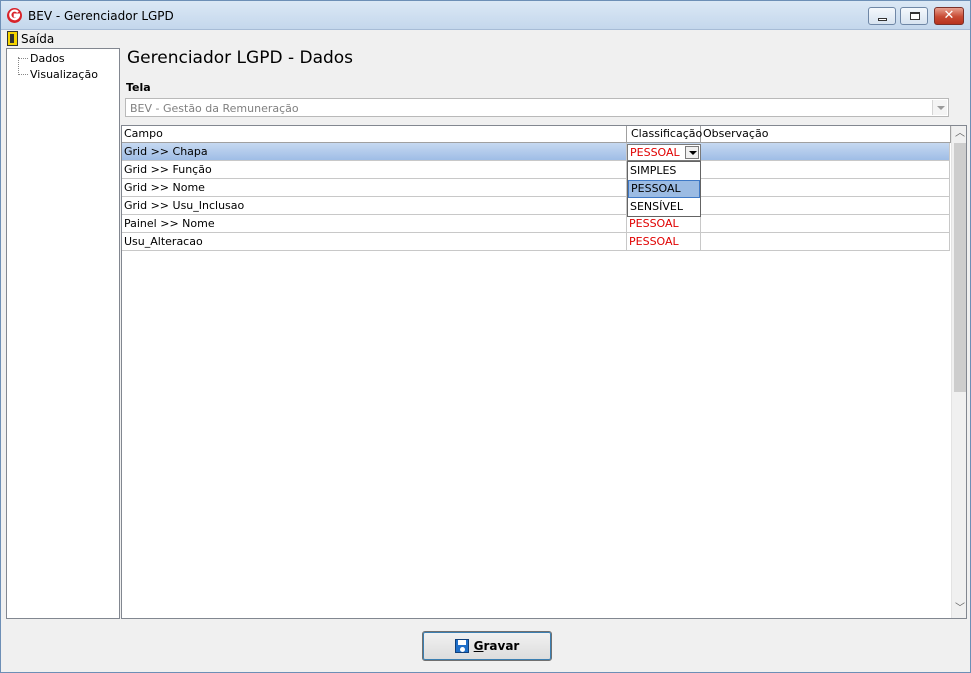 Image resolution: width=971 pixels, height=673 pixels. Describe the element at coordinates (374, 187) in the screenshot. I see `cell-campo: Grid >> Nome` at that location.